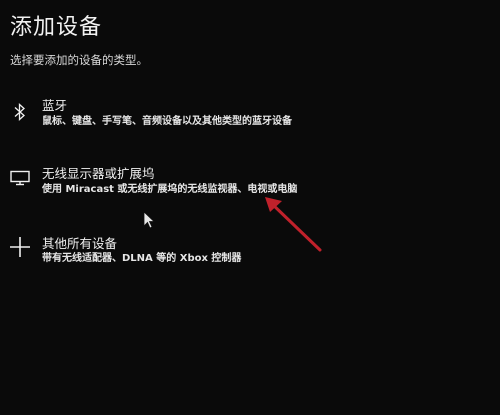  I want to click on annotation-arrow-icon, so click(293, 224).